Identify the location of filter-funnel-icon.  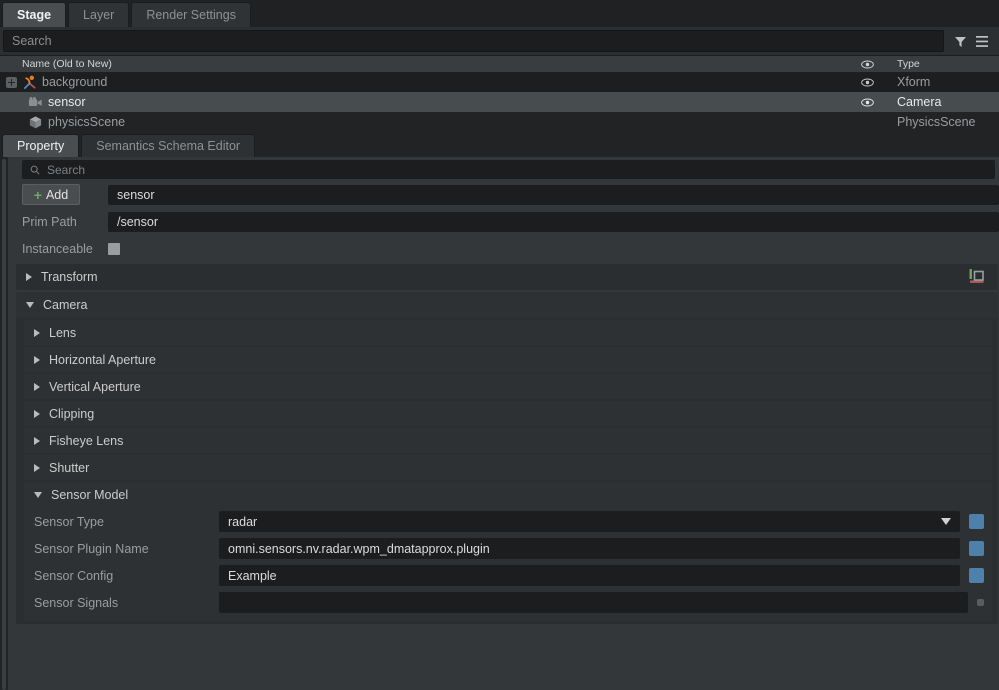
(960, 41).